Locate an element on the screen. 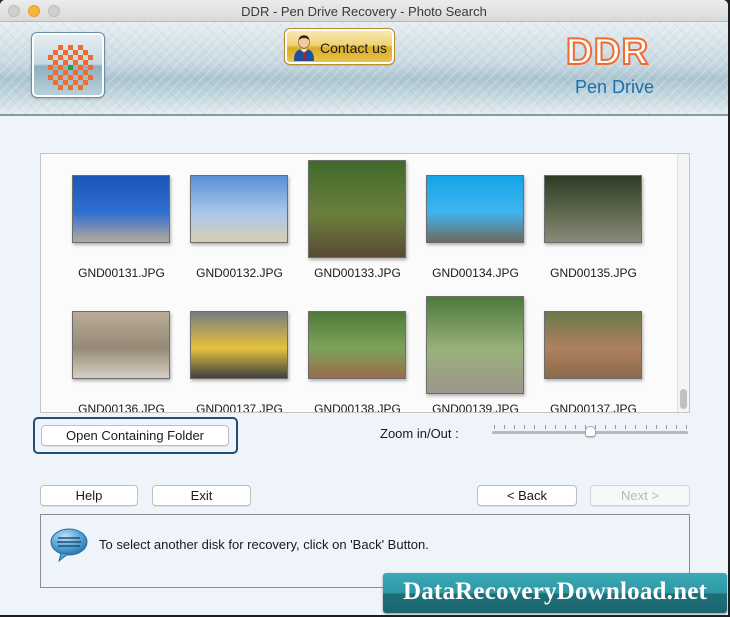 The height and width of the screenshot is (617, 730). photo-filename: GND00136.JPG is located at coordinates (121, 407).